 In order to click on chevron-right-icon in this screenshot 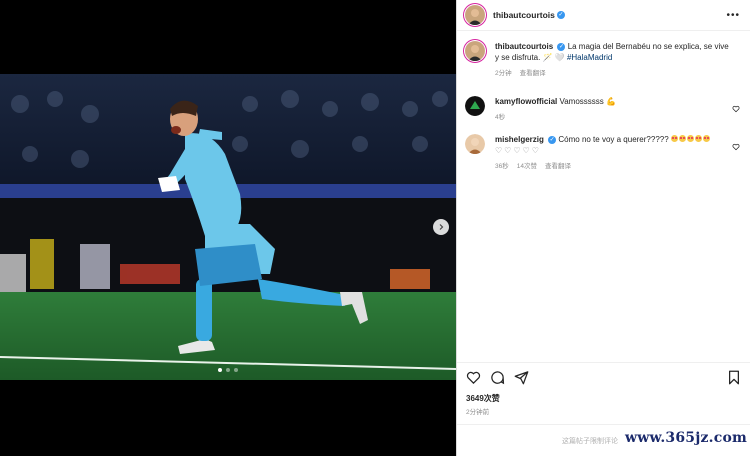, I will do `click(441, 227)`.